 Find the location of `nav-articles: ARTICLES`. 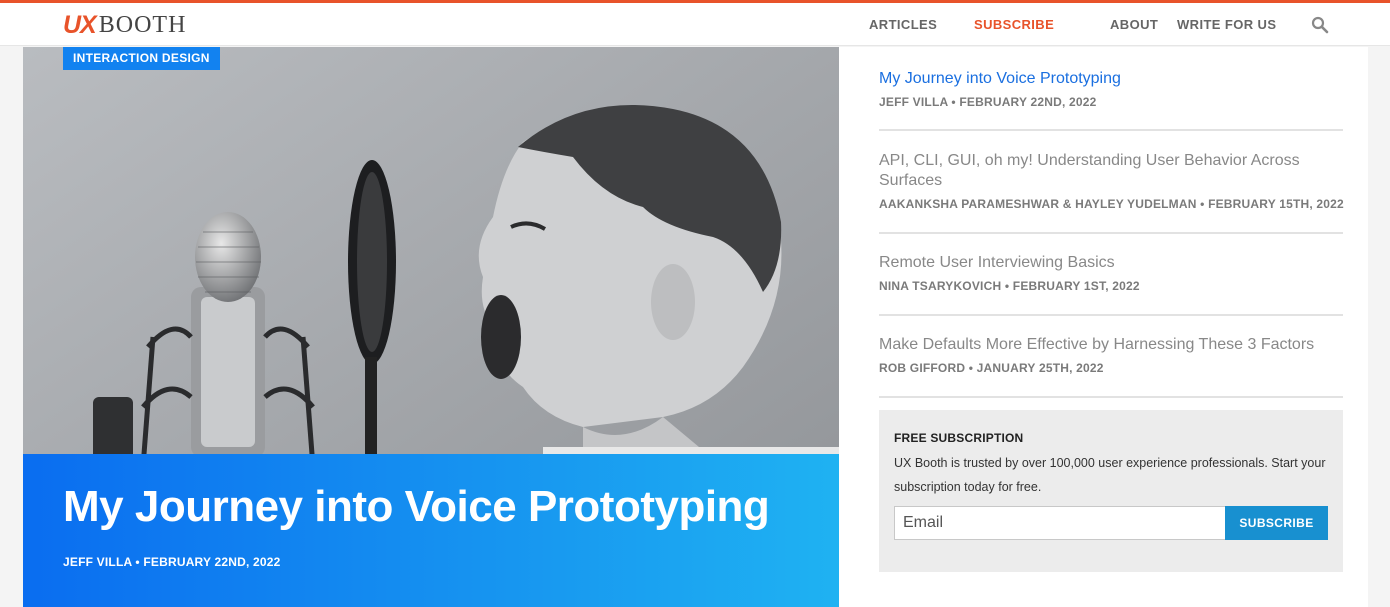

nav-articles: ARTICLES is located at coordinates (903, 24).